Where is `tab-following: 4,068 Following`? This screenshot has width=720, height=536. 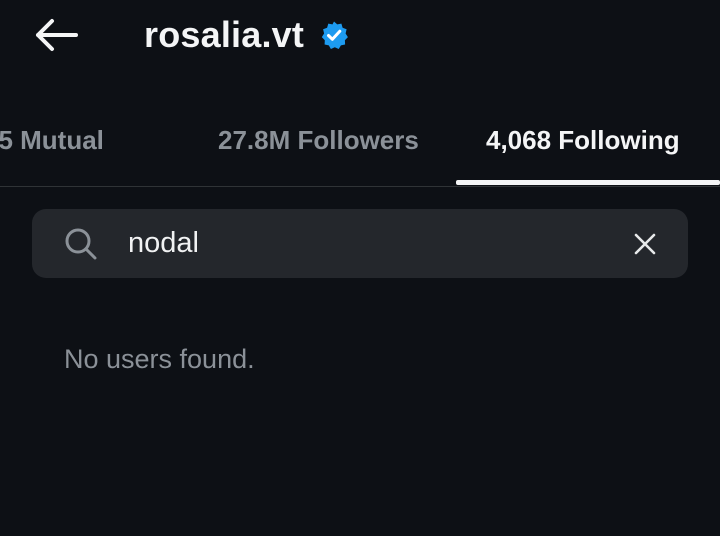 tab-following: 4,068 Following is located at coordinates (583, 140).